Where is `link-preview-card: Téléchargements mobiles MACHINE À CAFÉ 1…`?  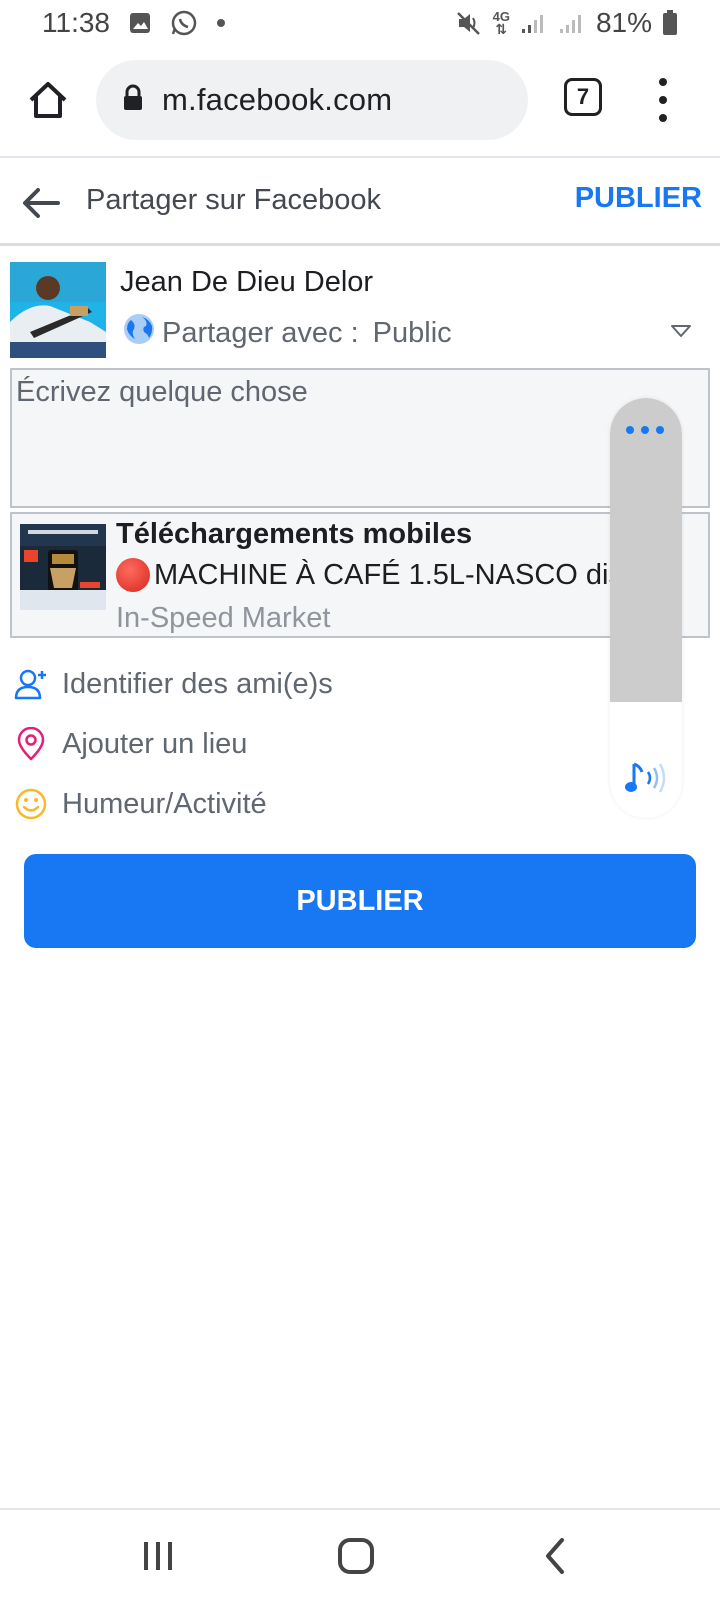 link-preview-card: Téléchargements mobiles MACHINE À CAFÉ 1… is located at coordinates (360, 575).